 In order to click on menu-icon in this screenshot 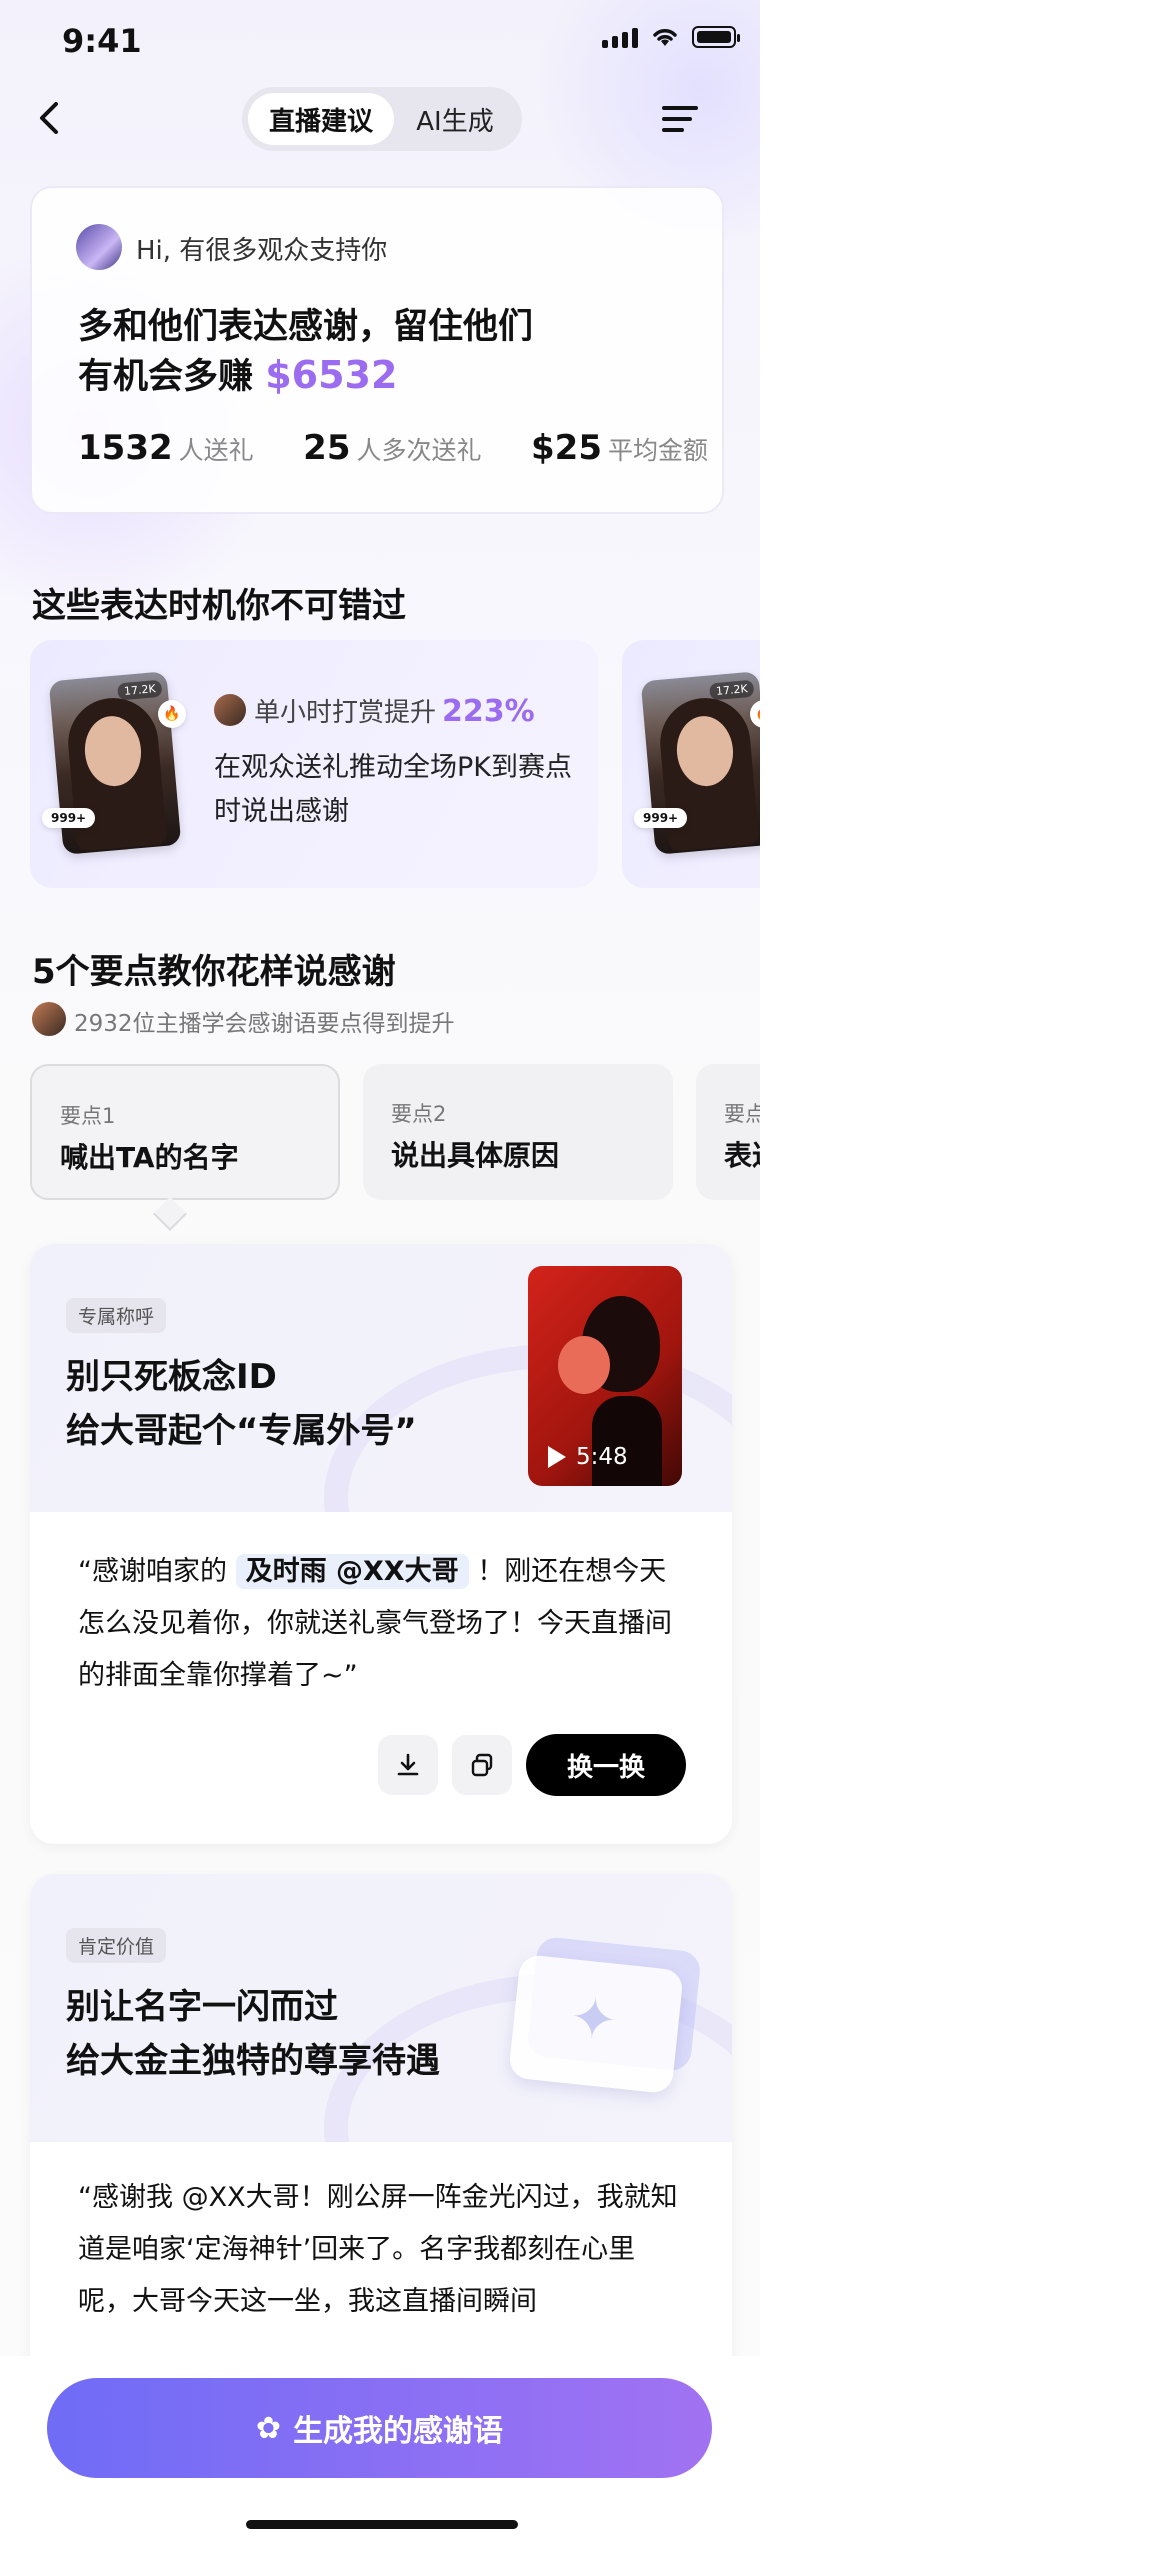, I will do `click(680, 119)`.